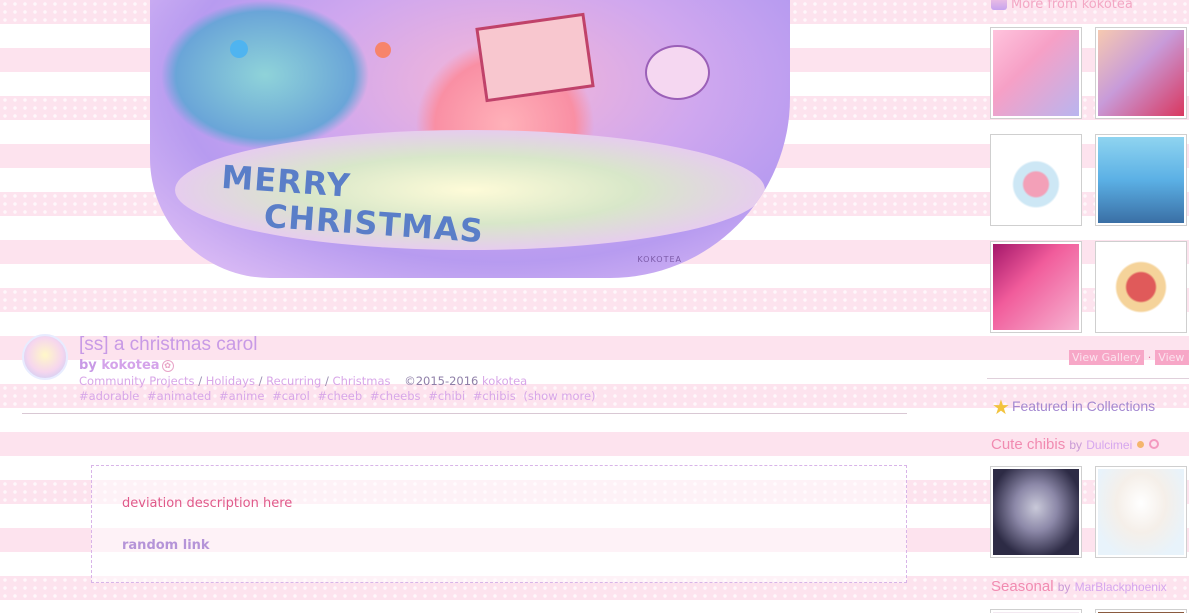 The width and height of the screenshot is (1189, 613). Describe the element at coordinates (1088, 378) in the screenshot. I see `sidebar-divider` at that location.